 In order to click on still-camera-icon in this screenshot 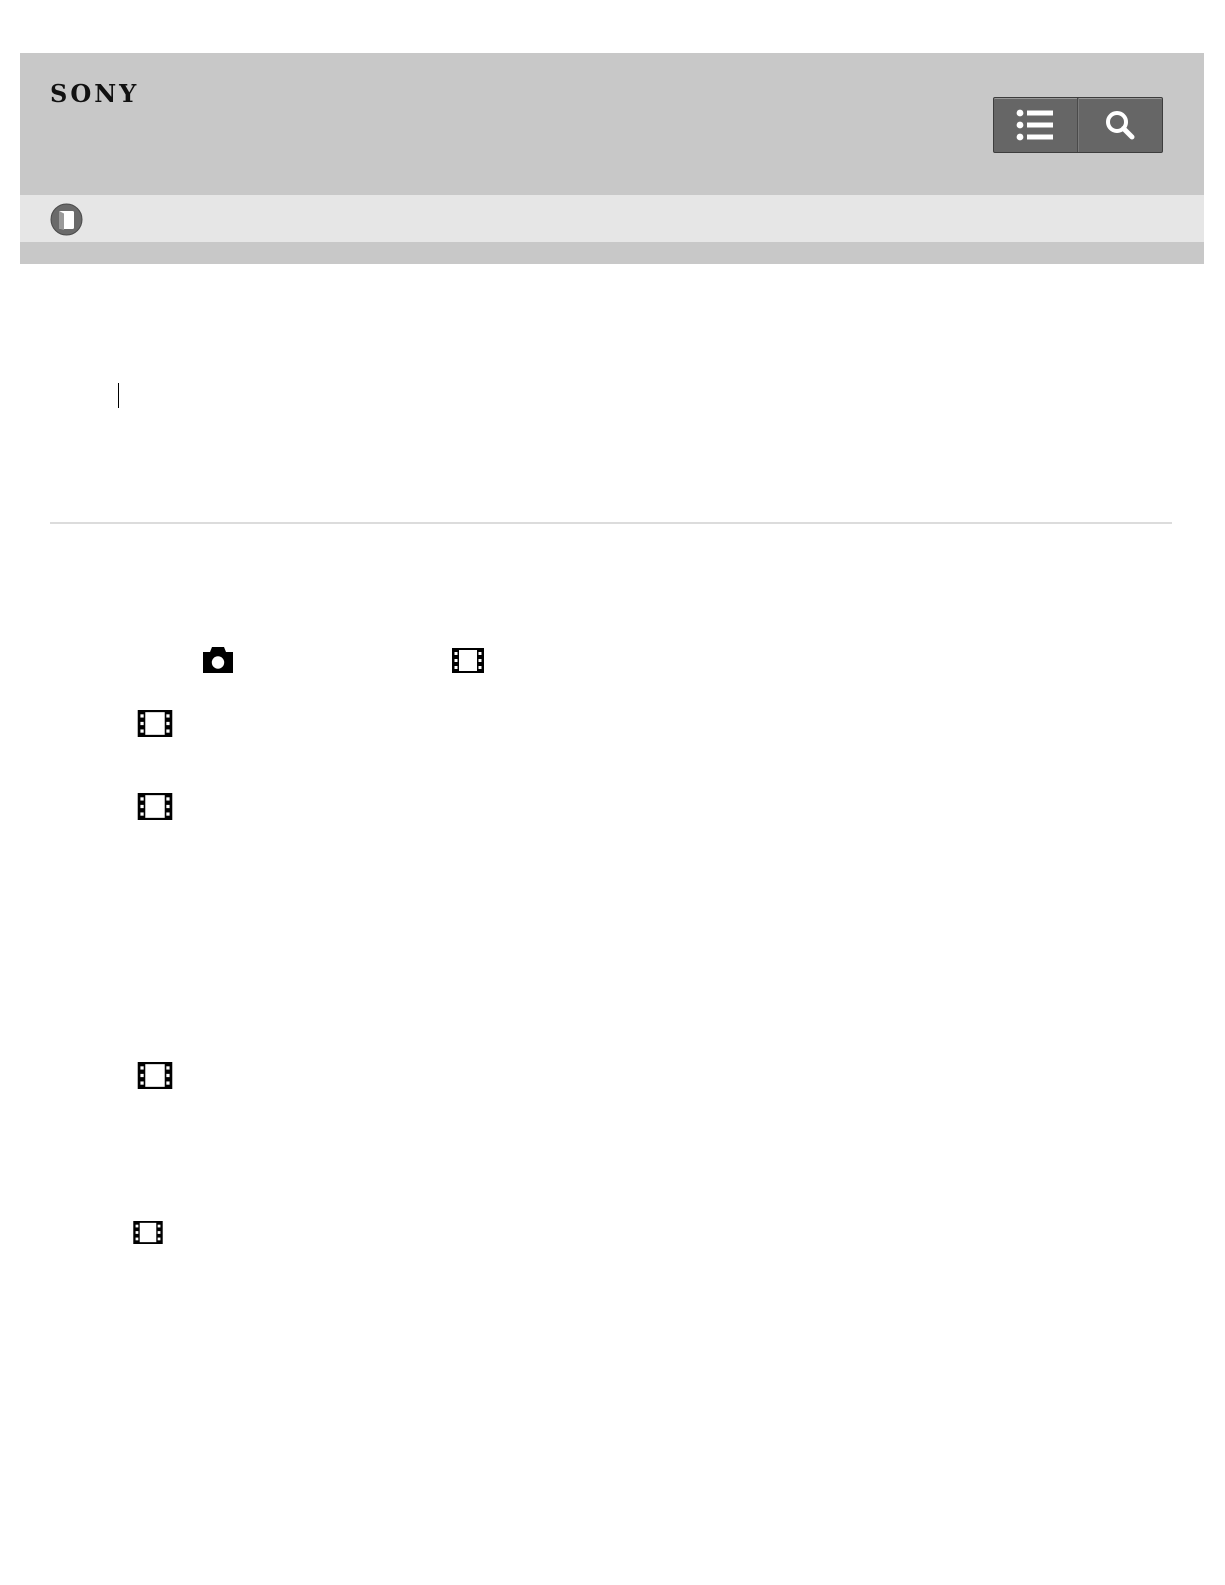, I will do `click(218, 660)`.